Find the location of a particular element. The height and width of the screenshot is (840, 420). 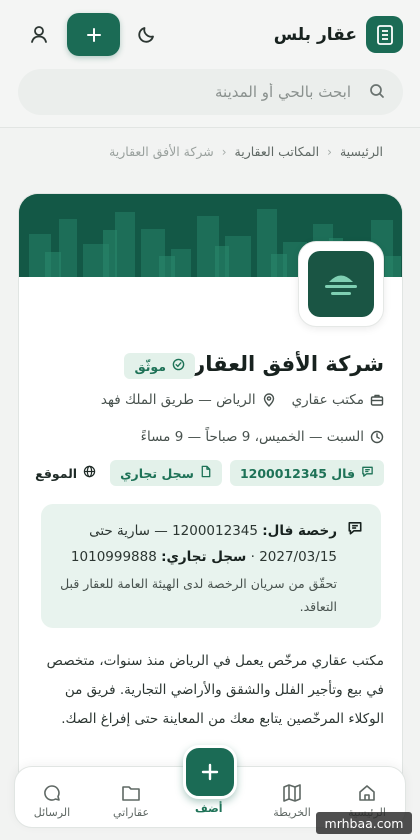

add-listing-button is located at coordinates (93, 34).